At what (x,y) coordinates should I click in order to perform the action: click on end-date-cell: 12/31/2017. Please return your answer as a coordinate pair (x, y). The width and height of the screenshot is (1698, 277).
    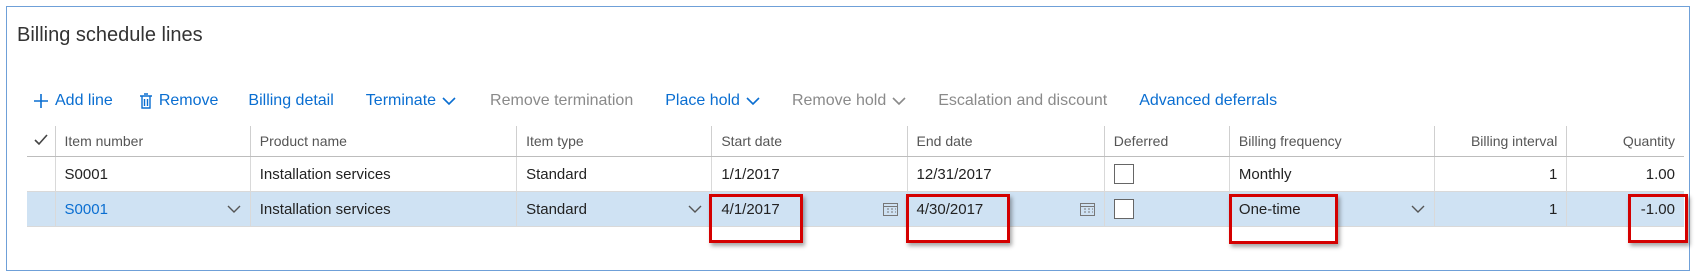
    Looking at the image, I should click on (1005, 174).